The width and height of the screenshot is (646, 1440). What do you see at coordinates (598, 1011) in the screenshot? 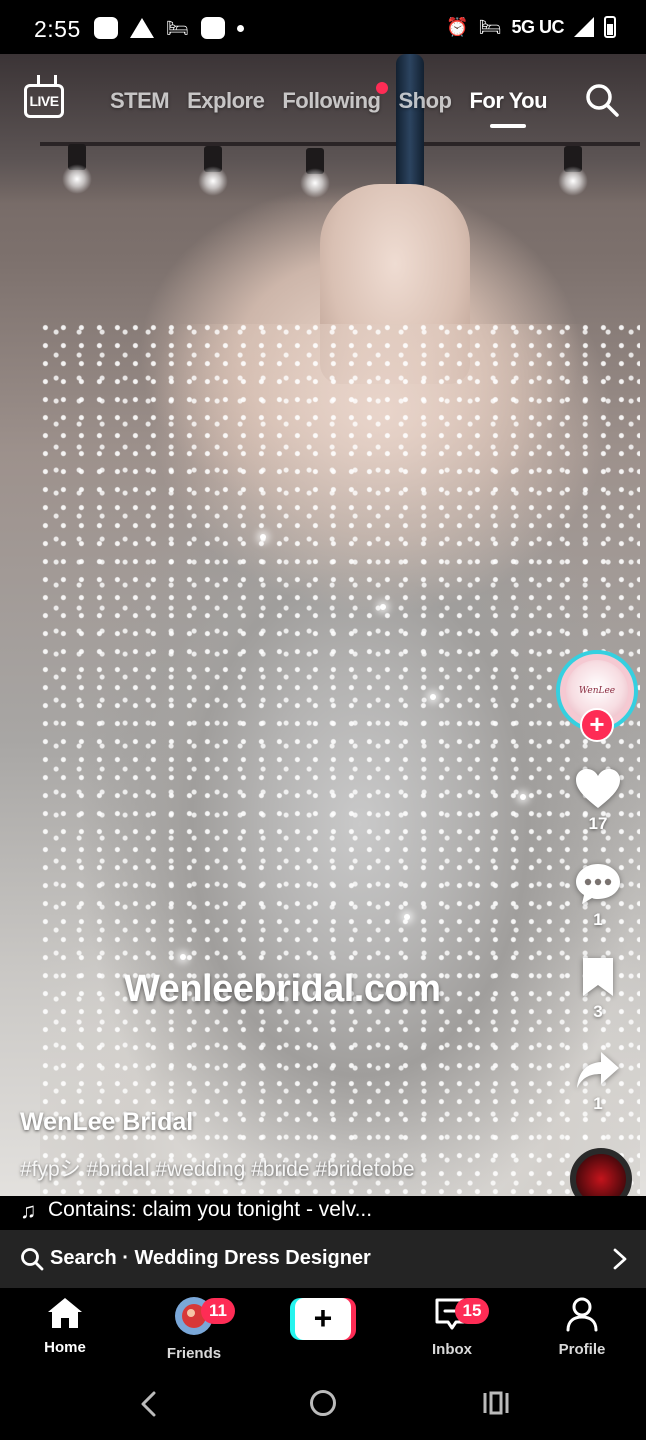
I see `save-count: 3` at bounding box center [598, 1011].